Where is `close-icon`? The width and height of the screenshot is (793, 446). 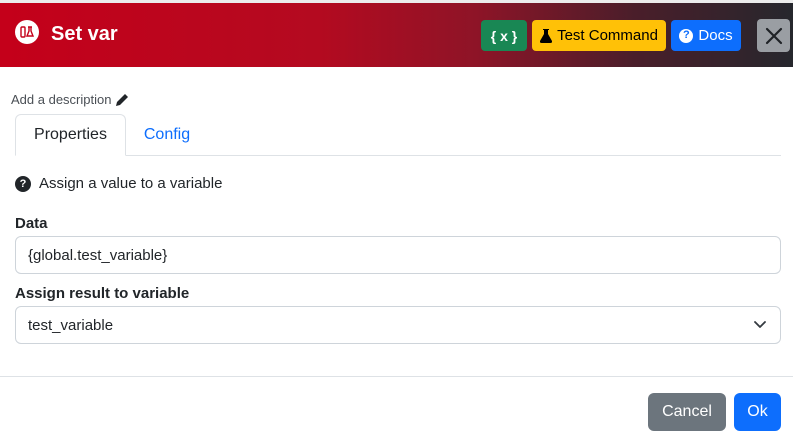 close-icon is located at coordinates (773, 35).